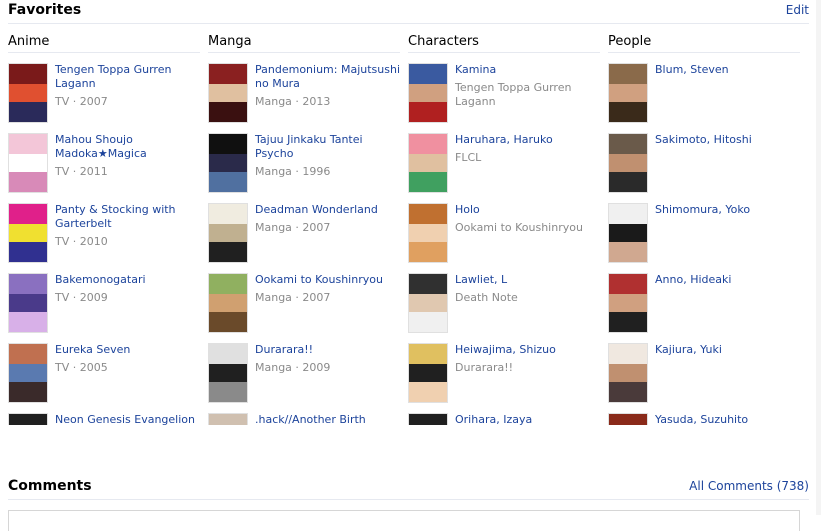 This screenshot has width=821, height=531. What do you see at coordinates (504, 168) in the screenshot?
I see `favorite-item: Haruhara, Haruko FLCL` at bounding box center [504, 168].